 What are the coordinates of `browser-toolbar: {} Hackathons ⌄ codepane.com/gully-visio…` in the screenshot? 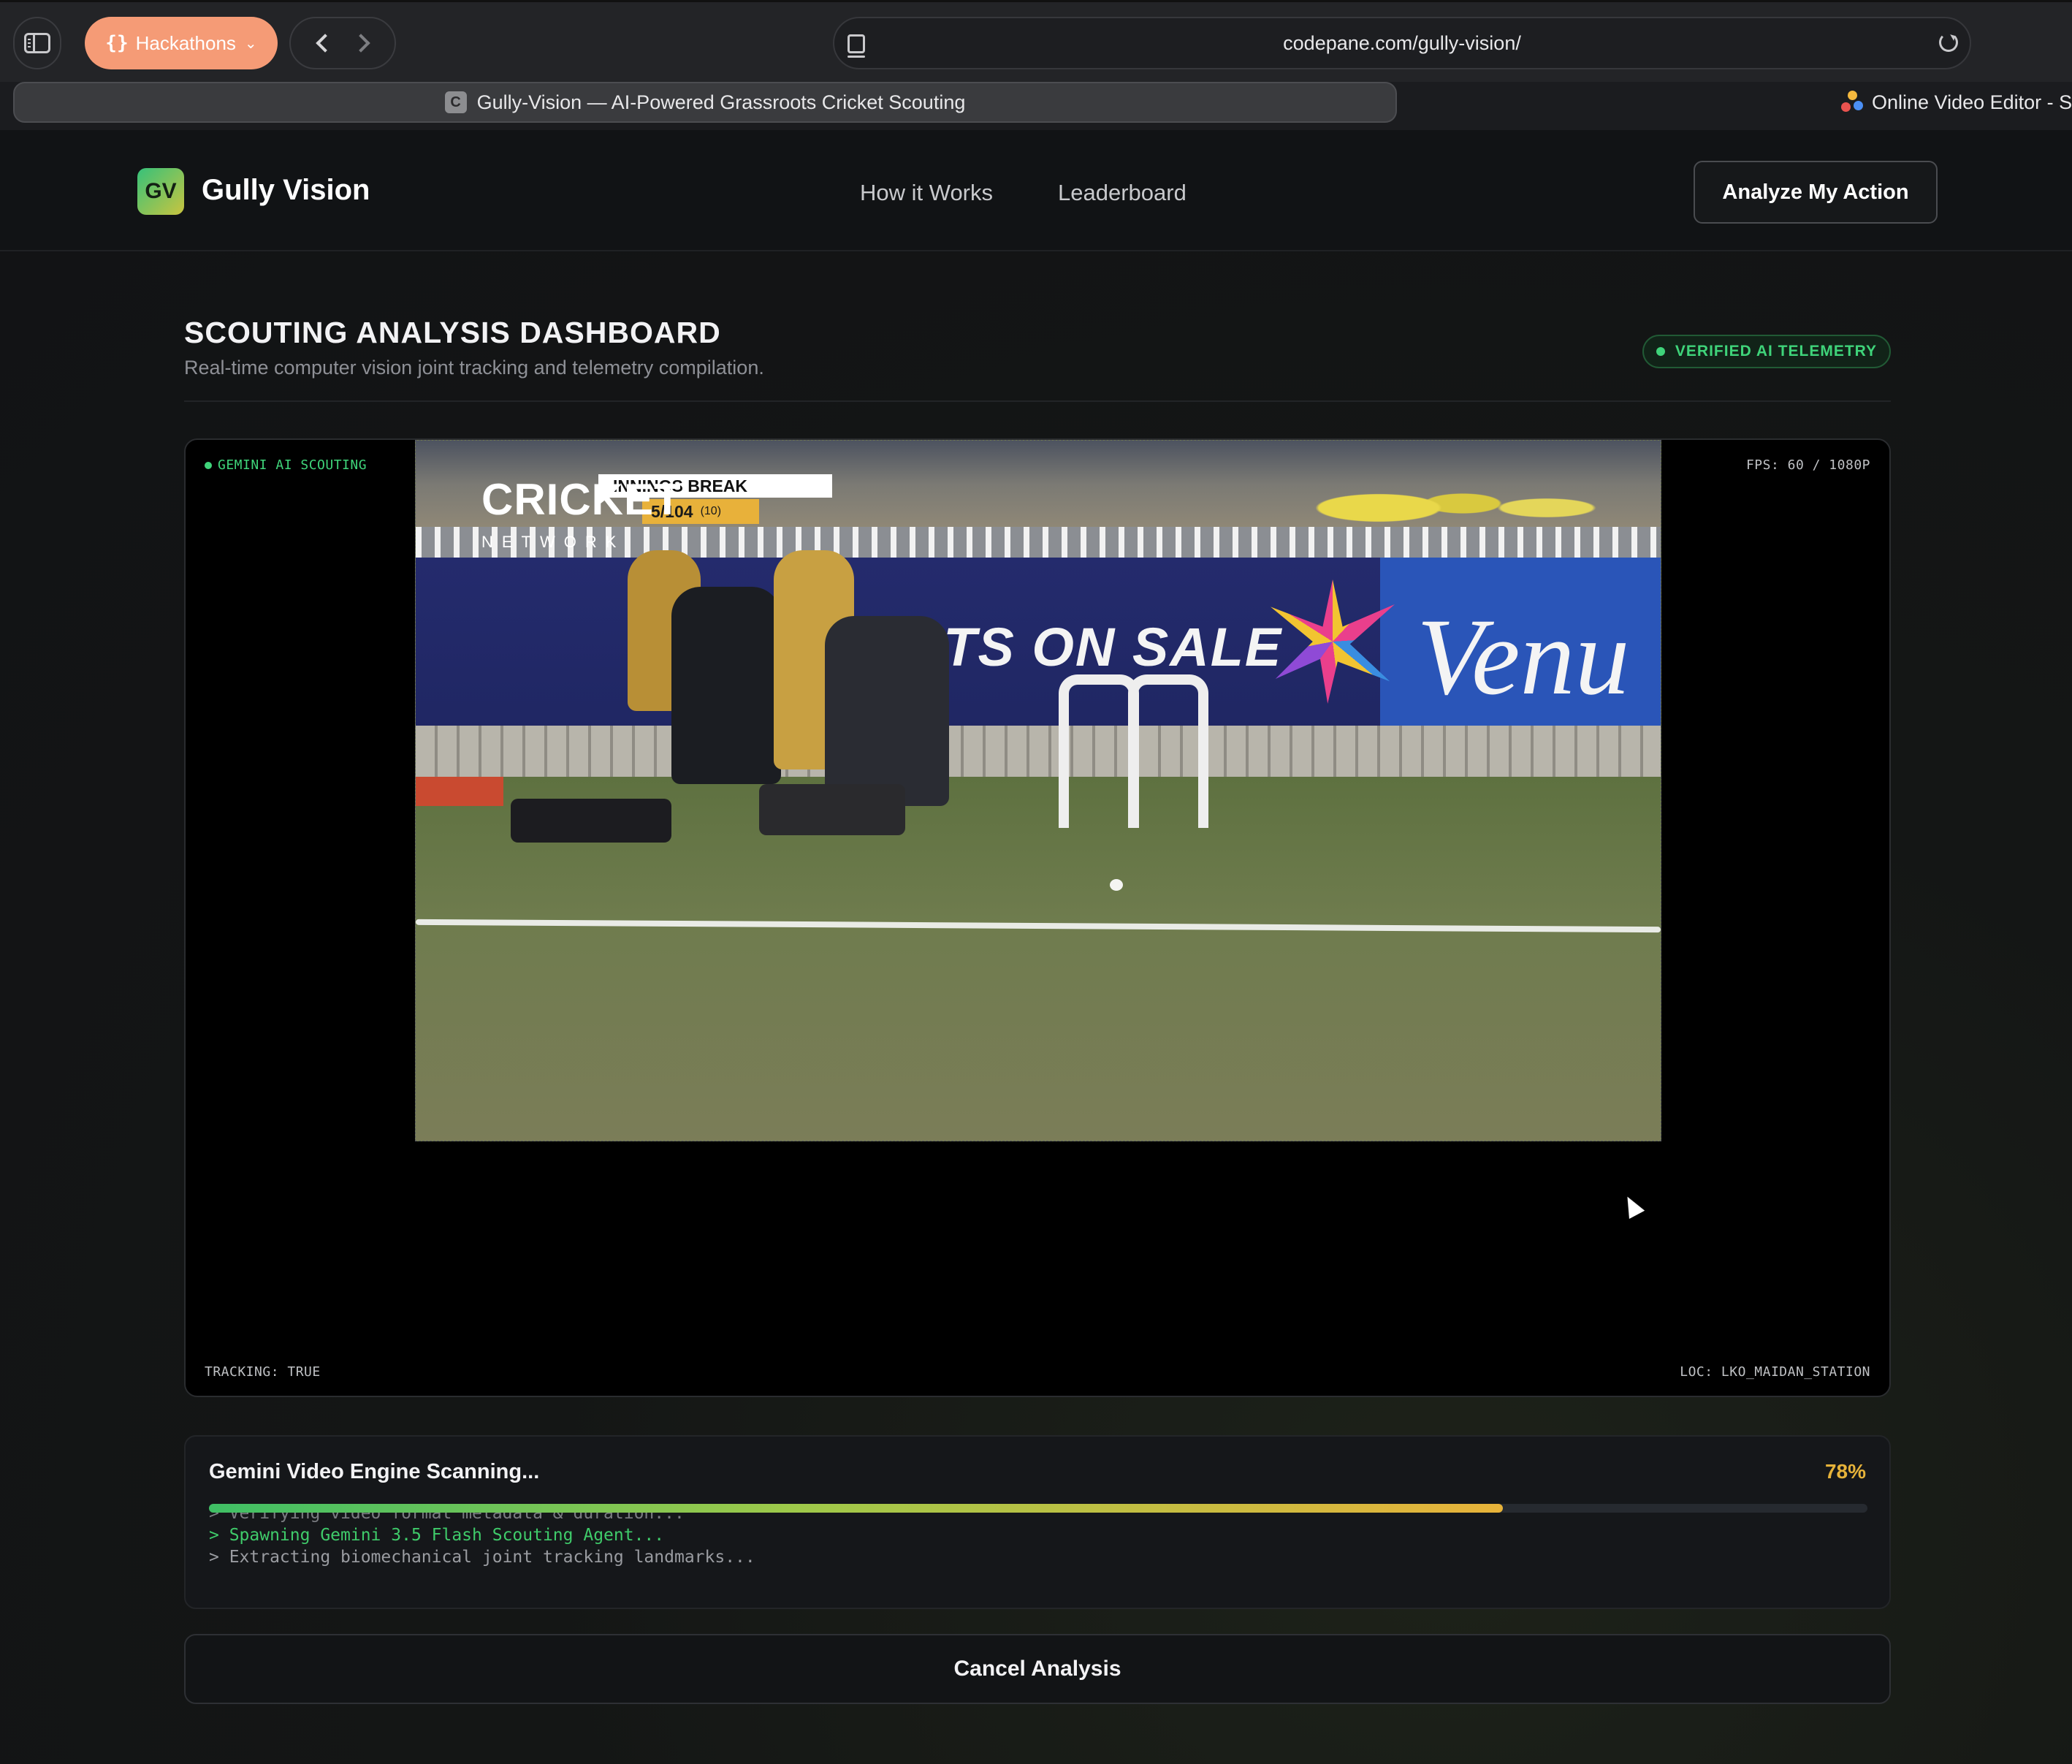 It's located at (1036, 41).